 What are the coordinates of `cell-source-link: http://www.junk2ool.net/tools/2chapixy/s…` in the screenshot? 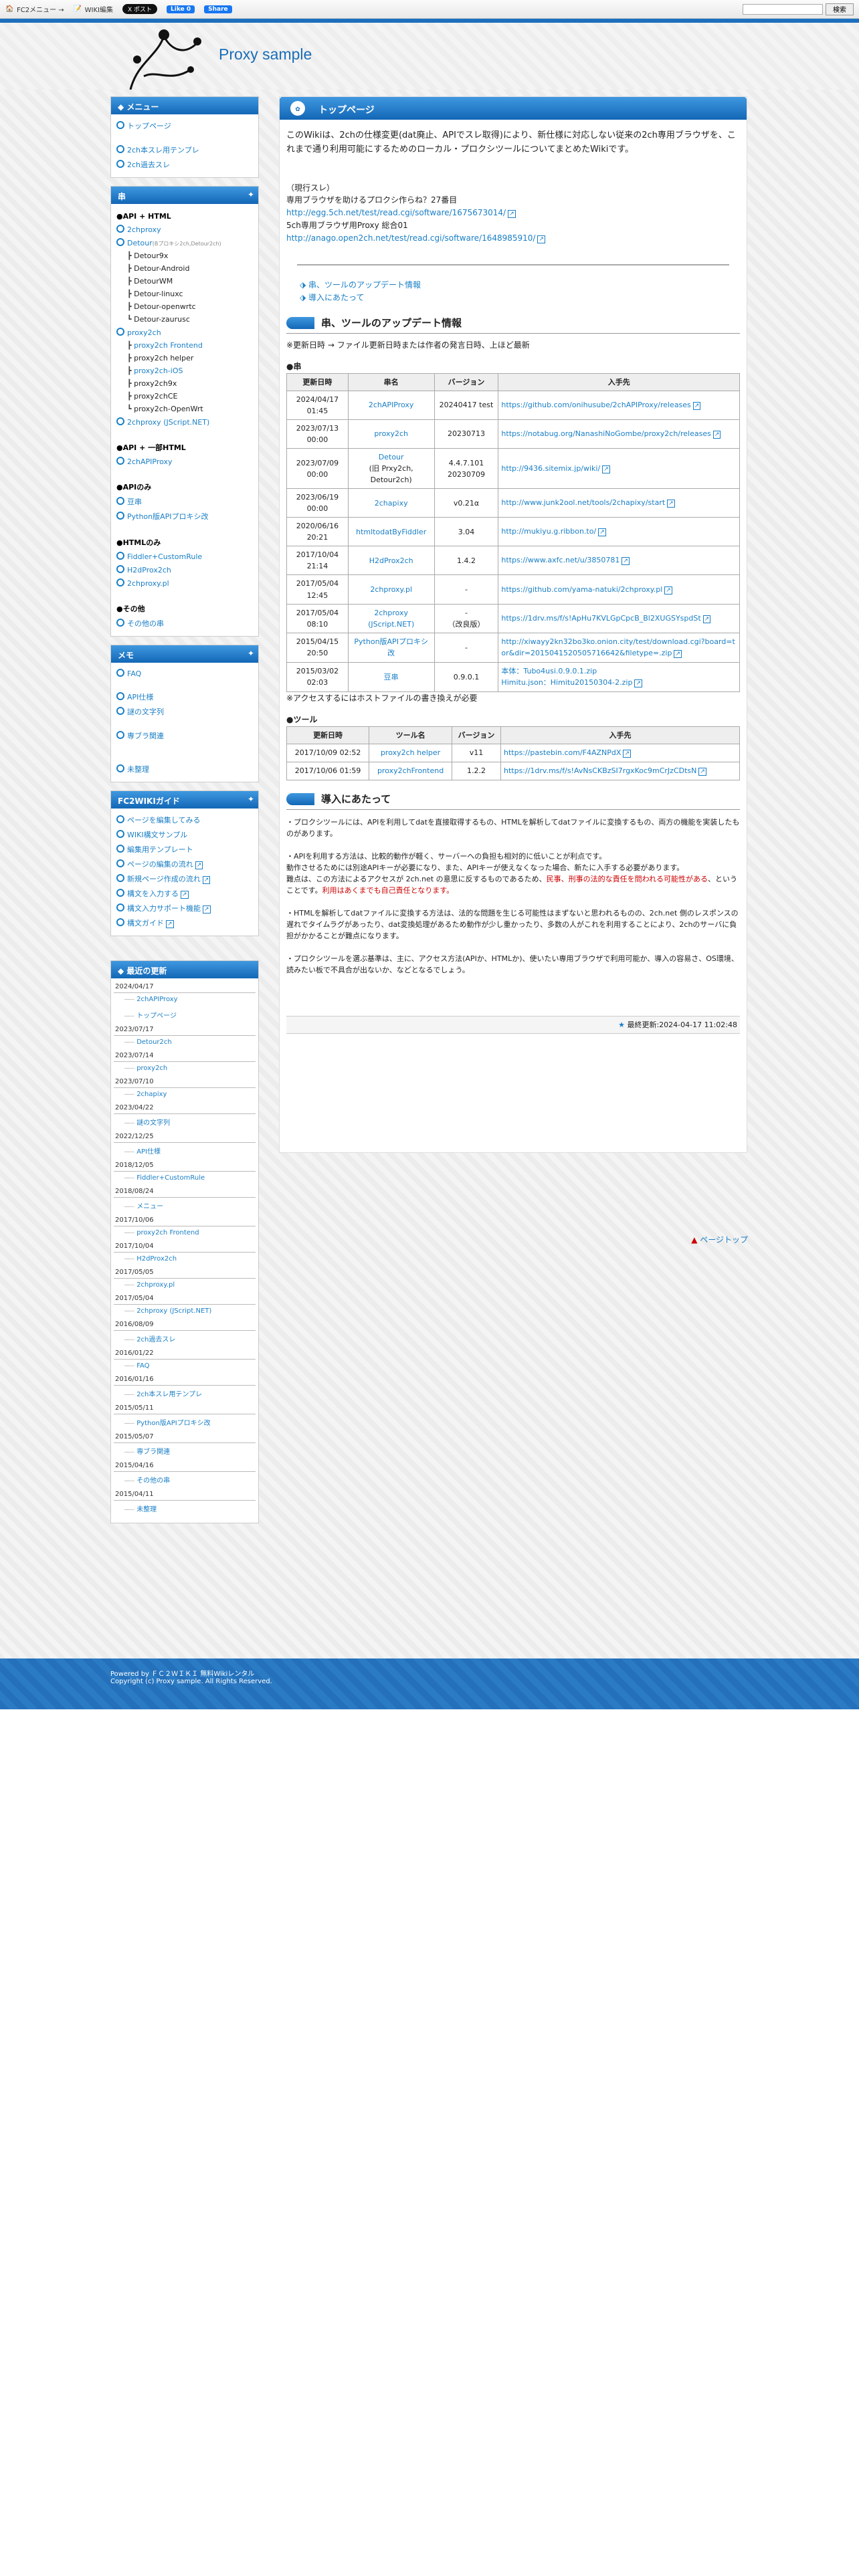 It's located at (587, 502).